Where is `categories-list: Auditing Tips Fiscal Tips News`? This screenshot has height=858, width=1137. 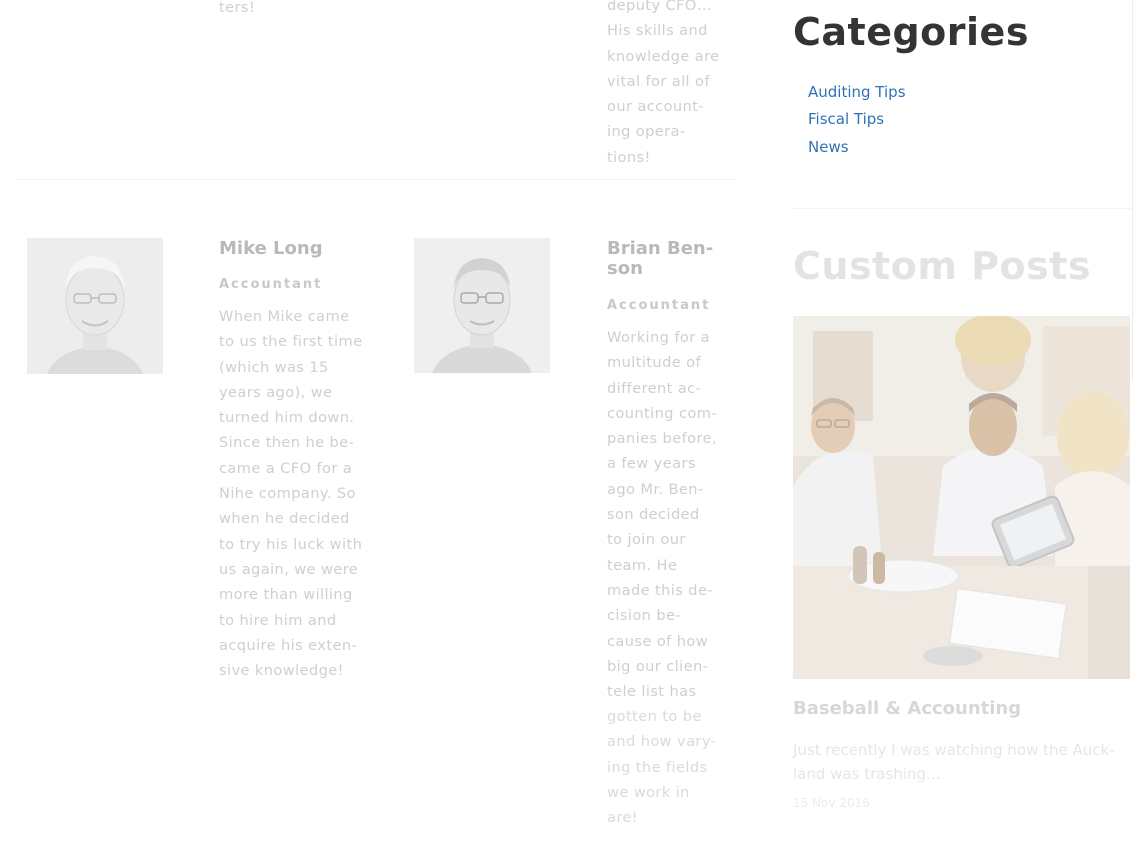 categories-list: Auditing Tips Fiscal Tips News is located at coordinates (857, 121).